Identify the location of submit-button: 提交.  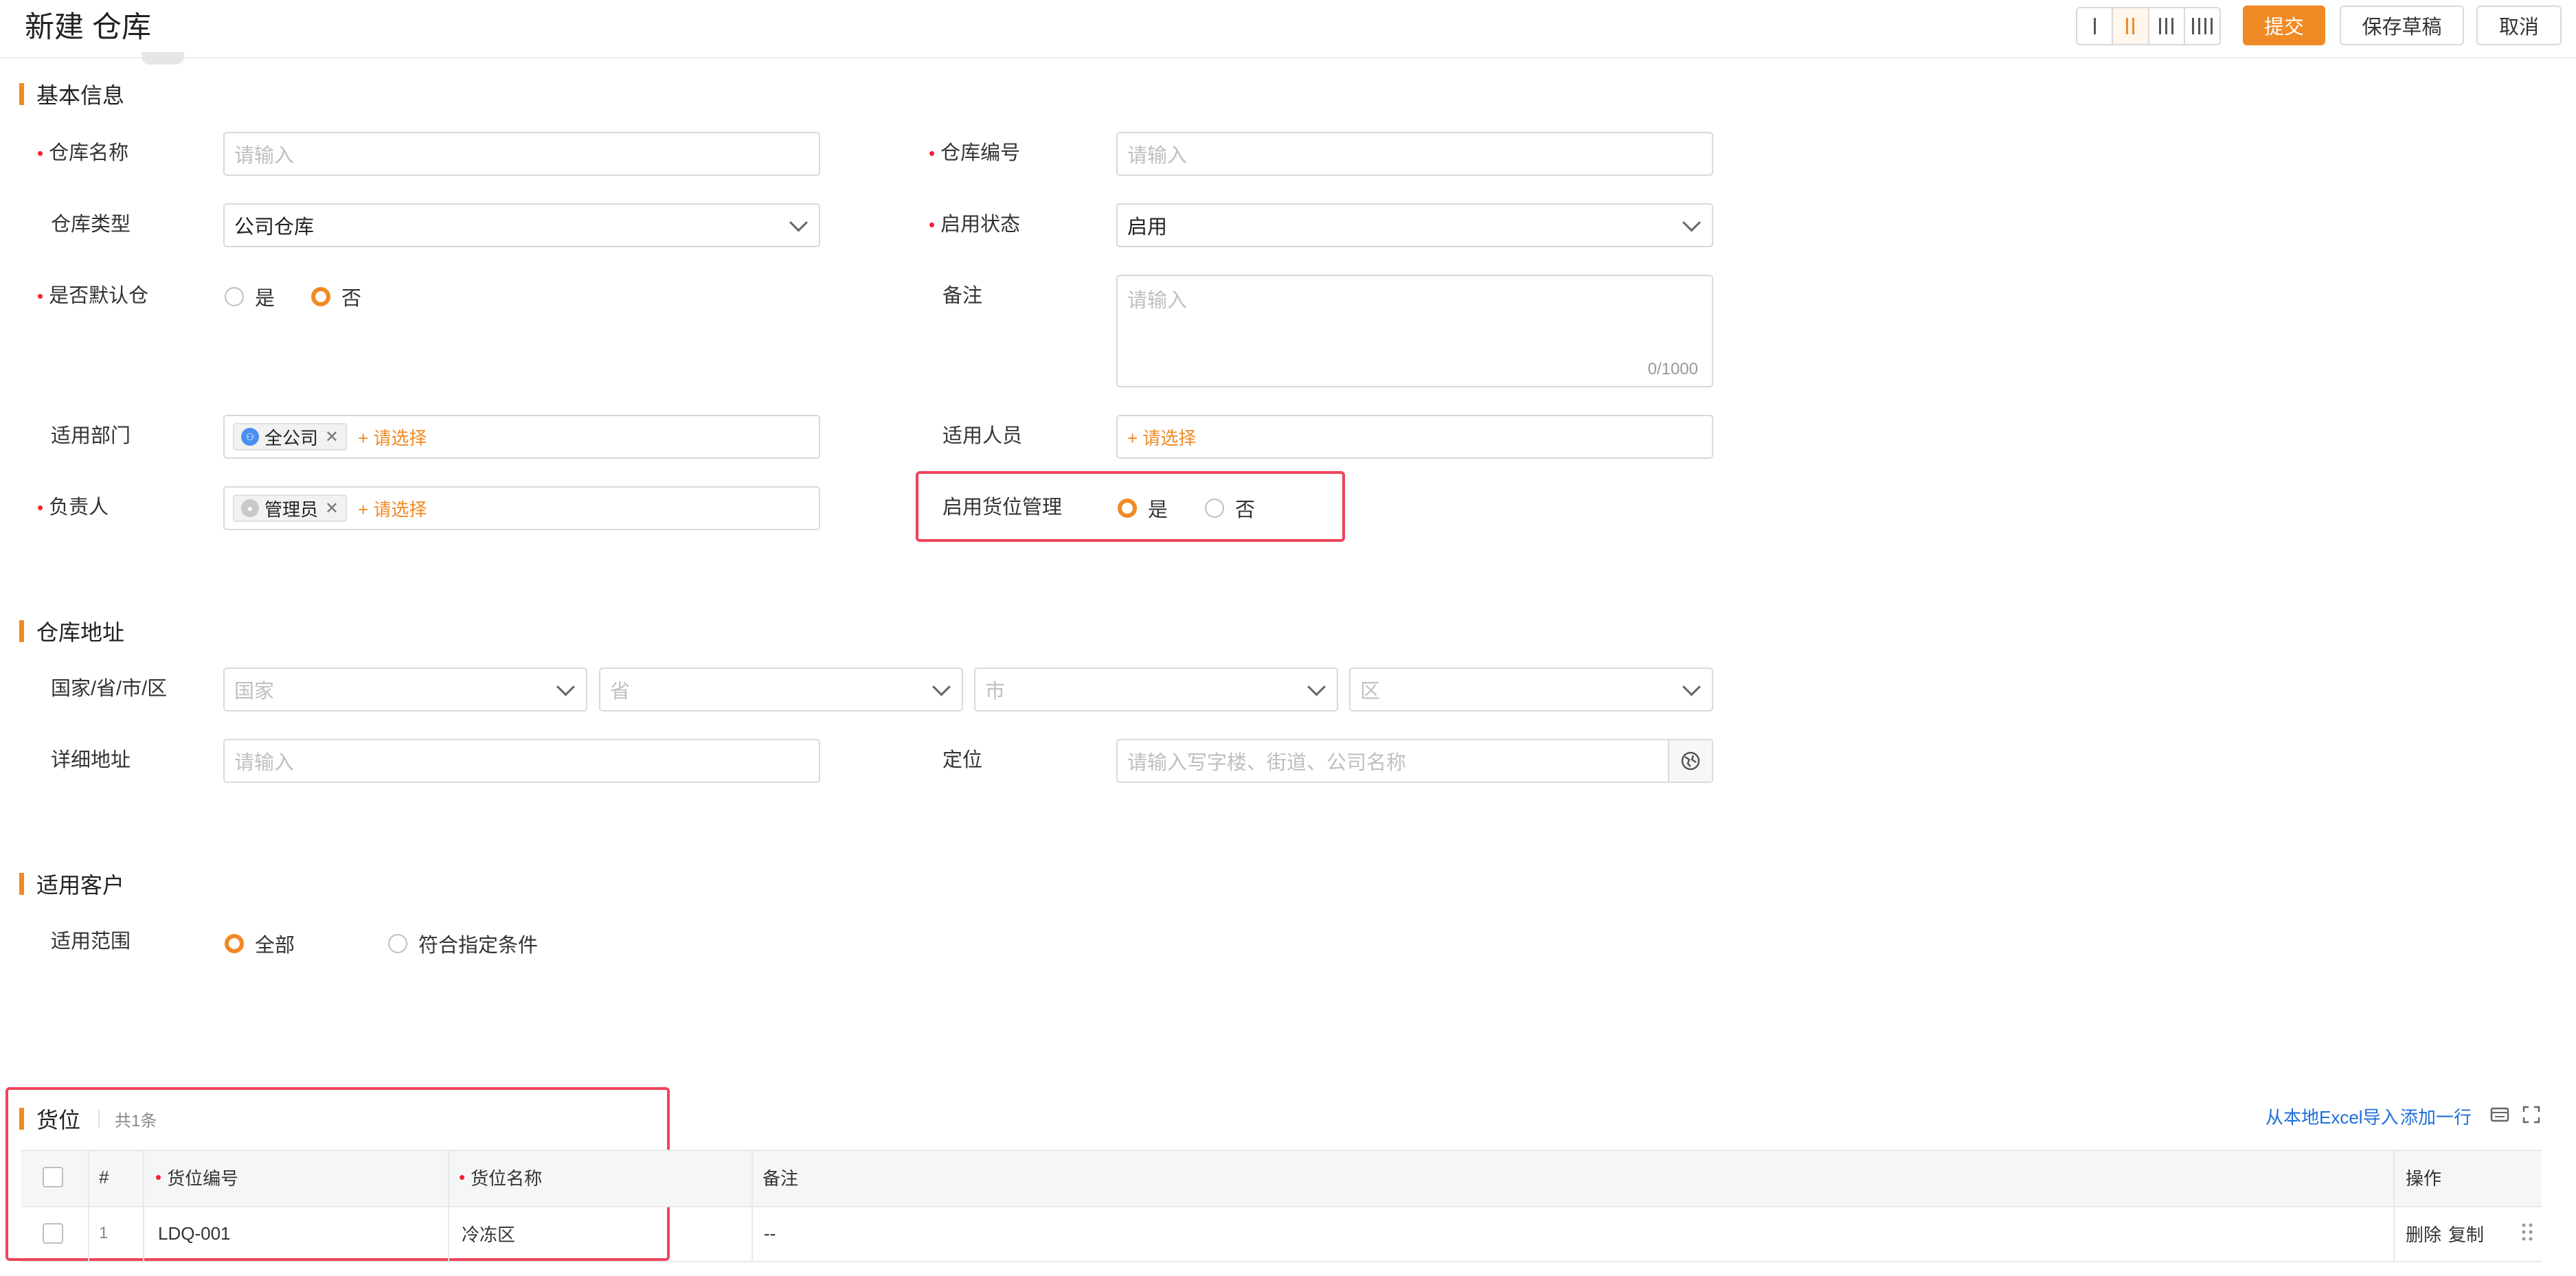
(2284, 25).